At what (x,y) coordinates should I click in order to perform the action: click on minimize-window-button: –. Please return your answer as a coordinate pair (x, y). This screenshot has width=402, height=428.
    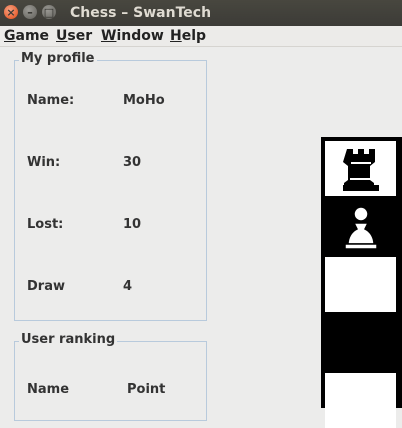
    Looking at the image, I should click on (30, 12).